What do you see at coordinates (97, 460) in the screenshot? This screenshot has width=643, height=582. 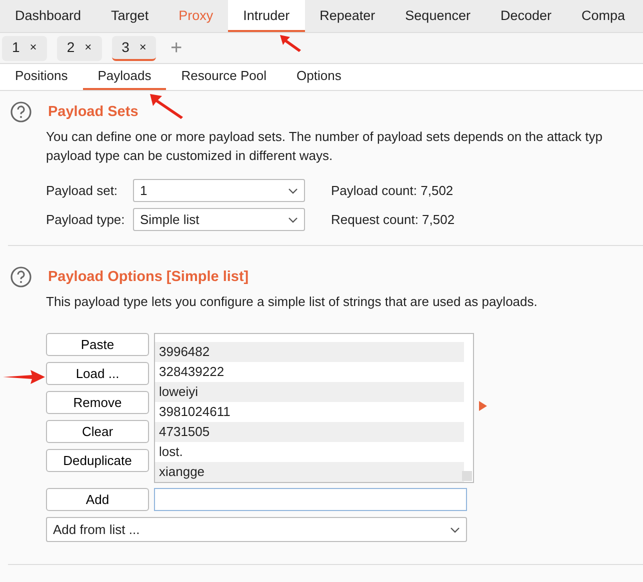 I see `list-button: Deduplicate` at bounding box center [97, 460].